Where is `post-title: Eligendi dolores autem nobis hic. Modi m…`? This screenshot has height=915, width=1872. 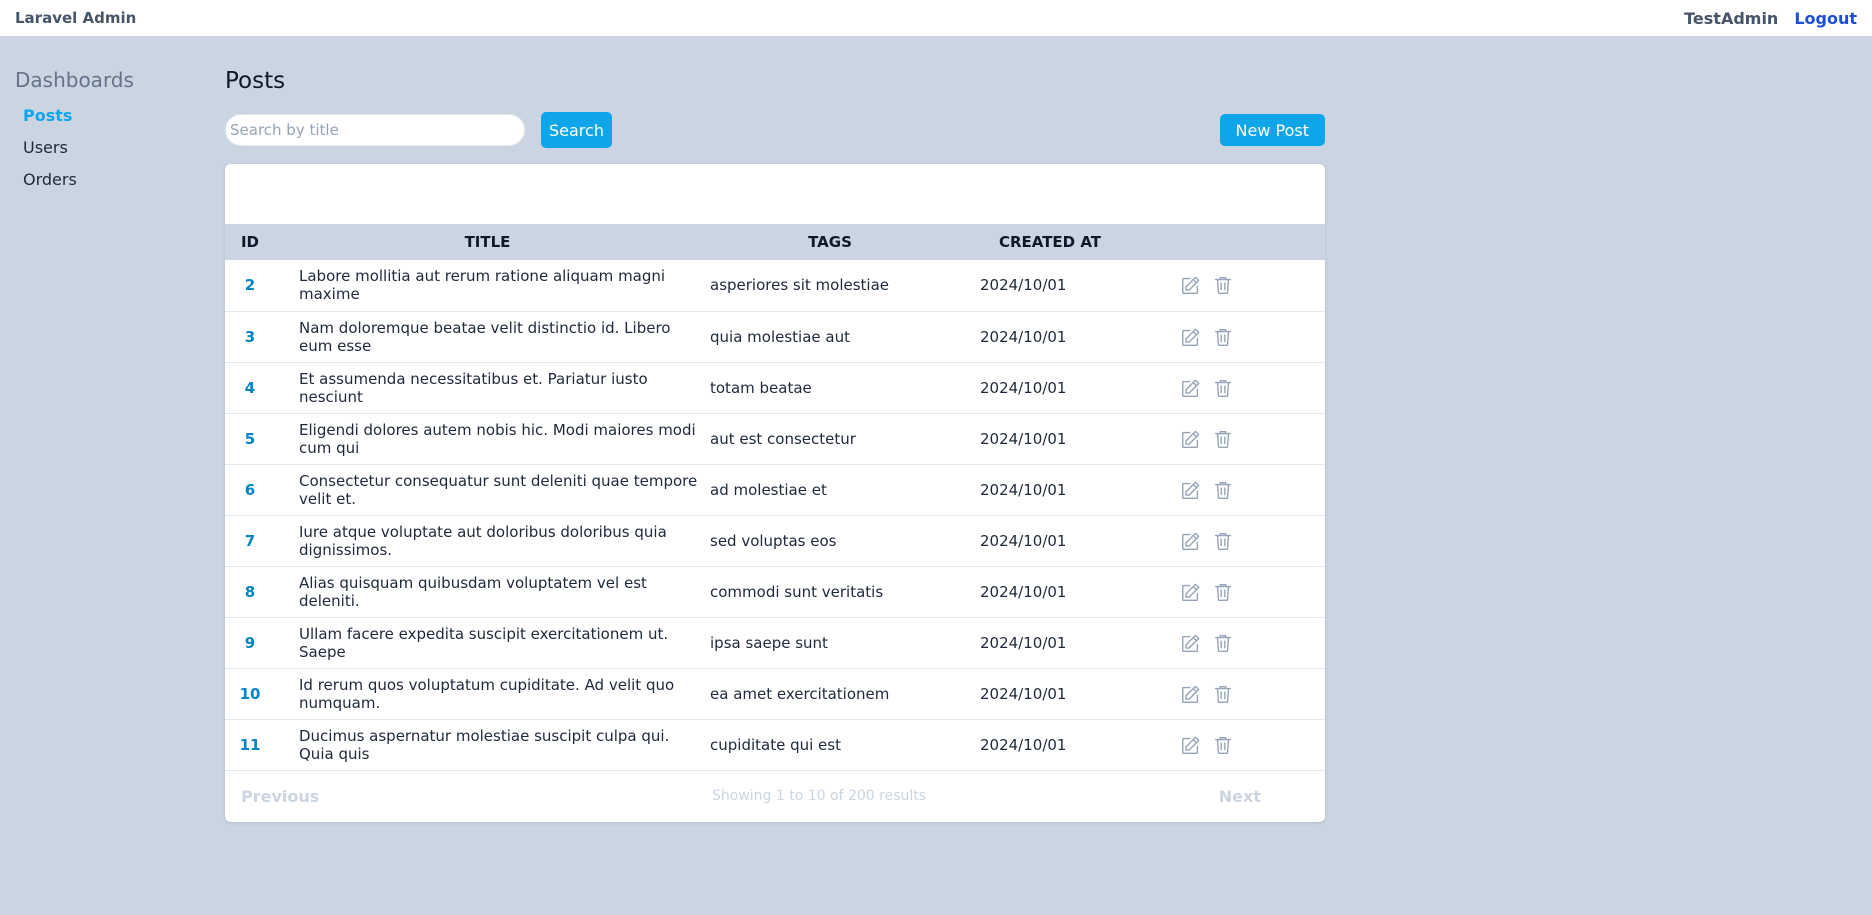
post-title: Eligendi dolores autem nobis hic. Modi m… is located at coordinates (497, 438).